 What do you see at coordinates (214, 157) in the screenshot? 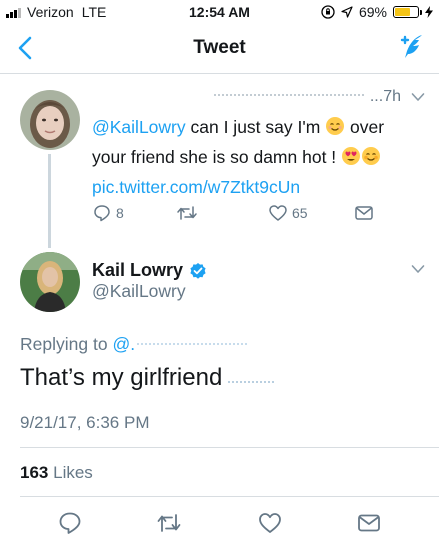
I see `parent-text-line2: your friend she is so damn hot !` at bounding box center [214, 157].